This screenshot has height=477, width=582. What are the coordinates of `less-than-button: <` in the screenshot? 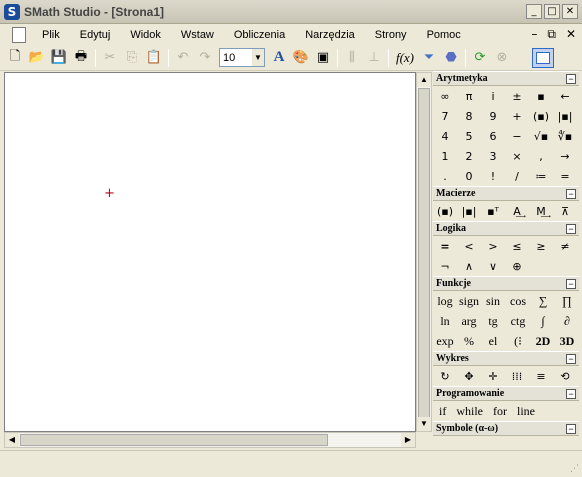 It's located at (469, 246).